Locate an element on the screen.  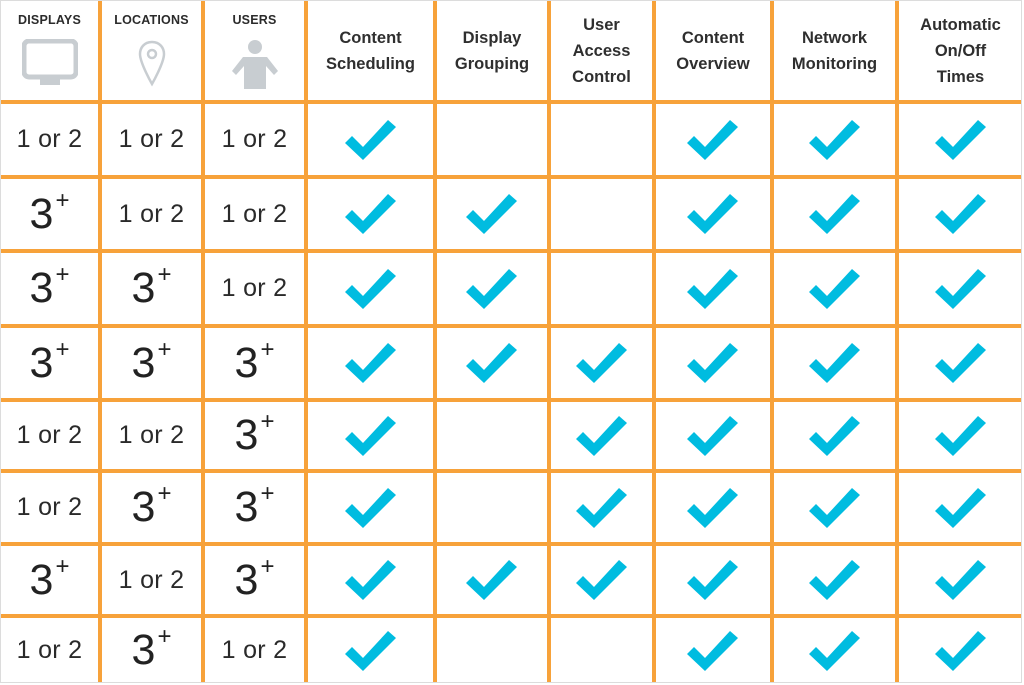
column-header-line: Control is located at coordinates (601, 76).